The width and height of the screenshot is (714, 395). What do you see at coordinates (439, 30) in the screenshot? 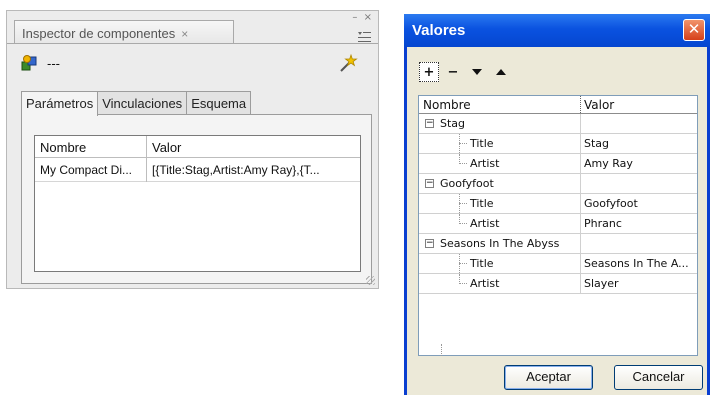
I see `dialog-title: Valores` at bounding box center [439, 30].